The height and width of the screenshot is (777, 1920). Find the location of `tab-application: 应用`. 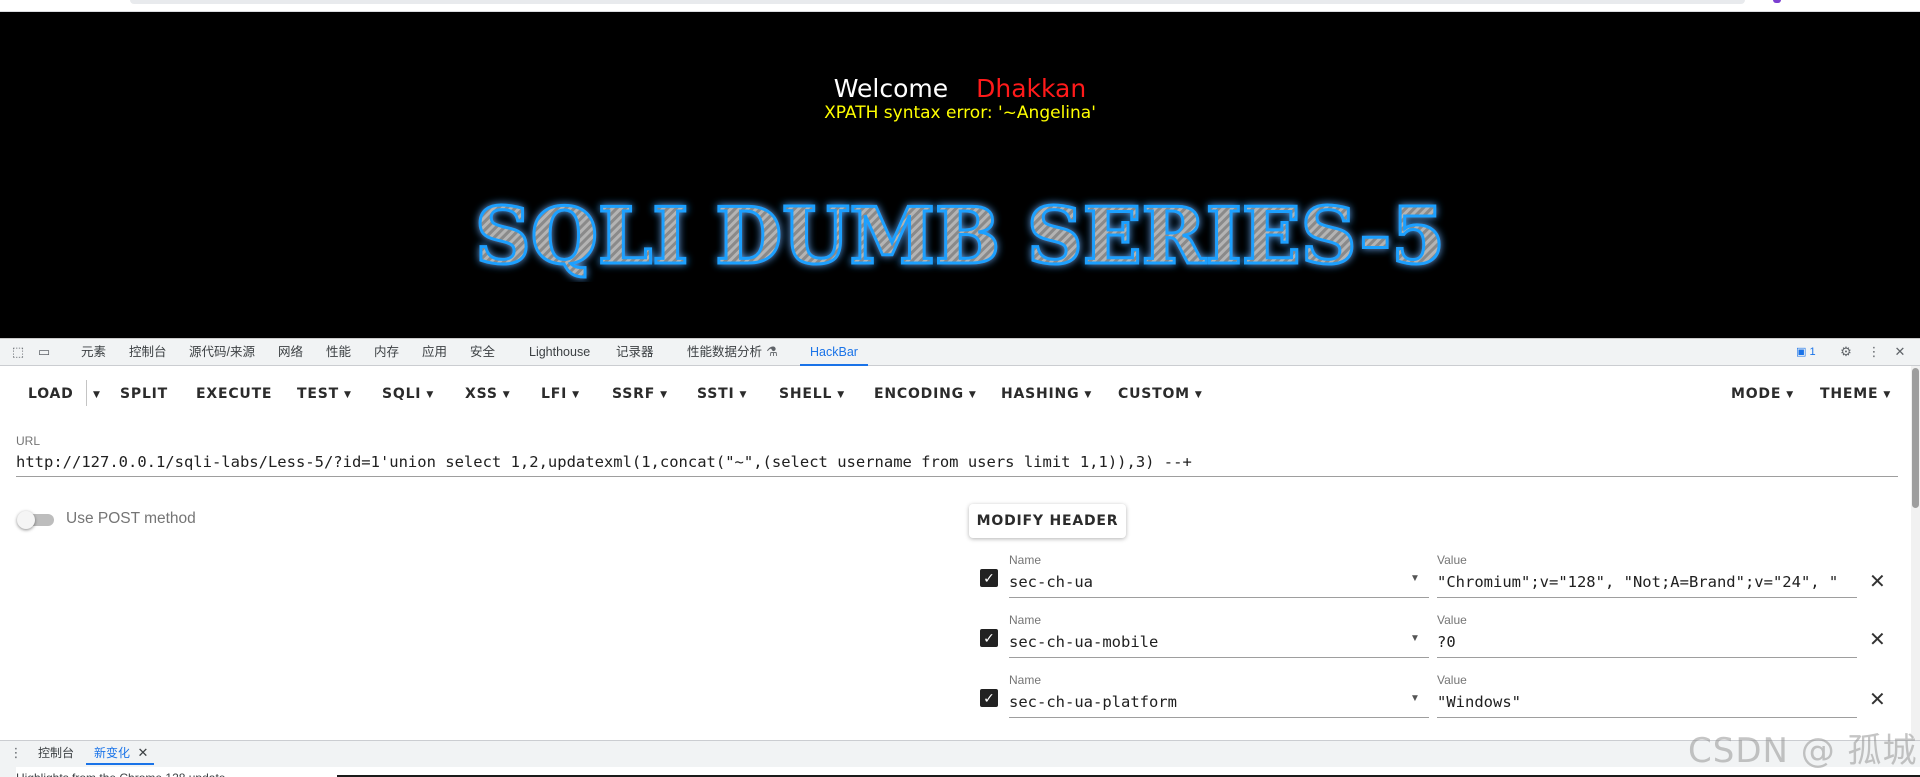

tab-application: 应用 is located at coordinates (434, 352).